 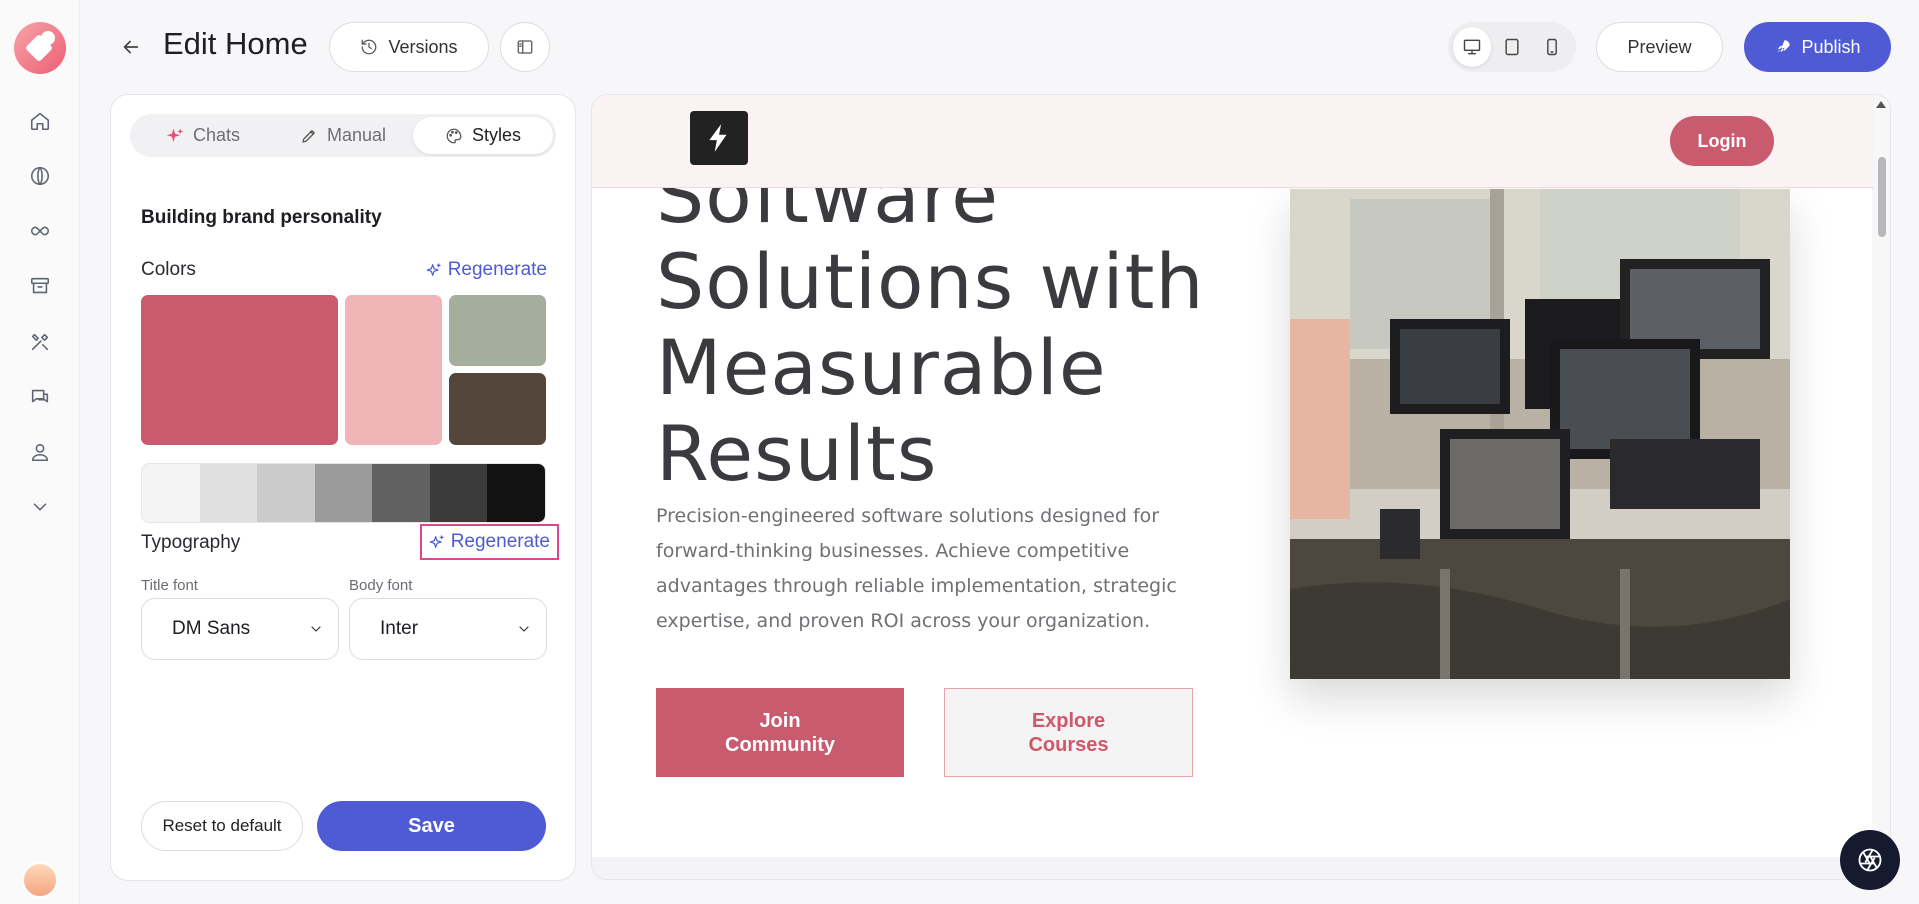 I want to click on scroll-up-arrow-icon, so click(x=1881, y=104).